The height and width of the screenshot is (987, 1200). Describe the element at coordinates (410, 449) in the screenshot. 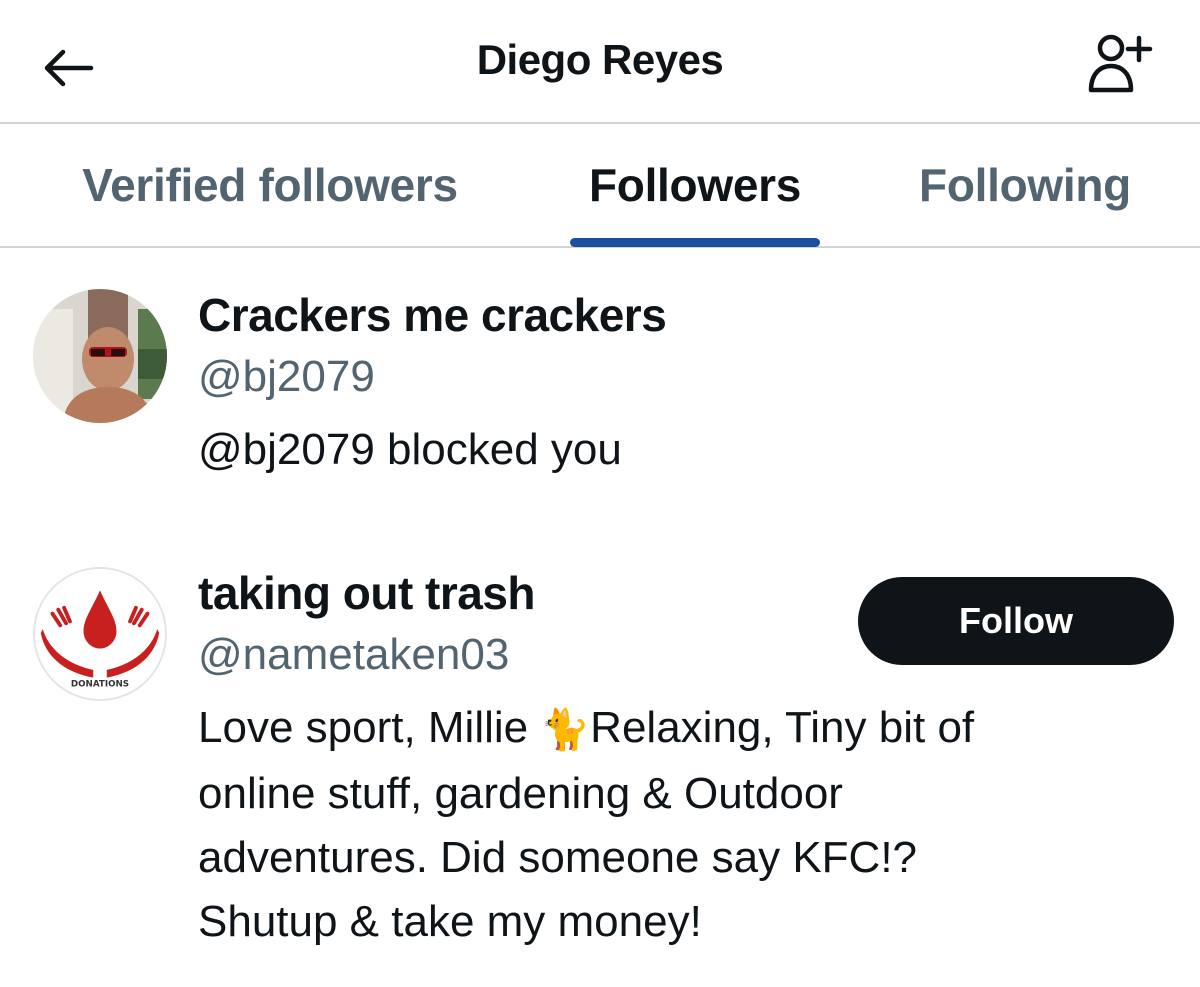

I see `blocked-status: @bj2079 blocked you` at that location.